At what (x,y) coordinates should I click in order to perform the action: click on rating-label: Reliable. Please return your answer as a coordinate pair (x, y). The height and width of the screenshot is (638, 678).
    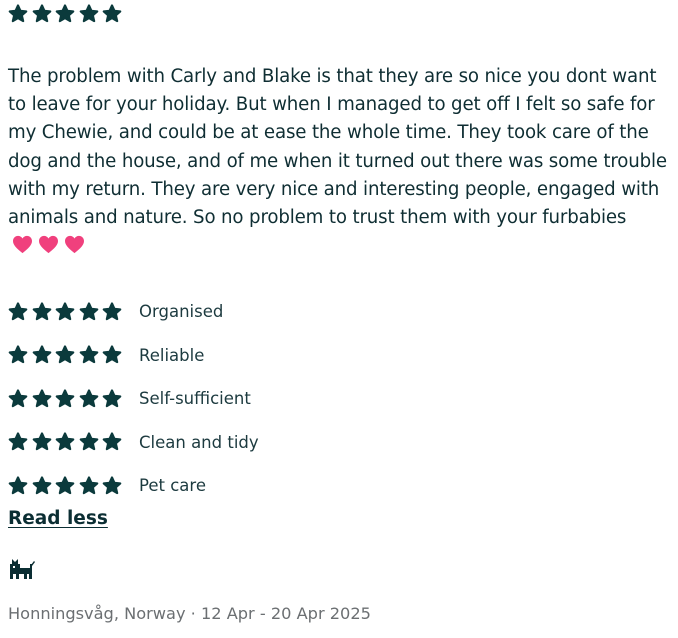
    Looking at the image, I should click on (172, 355).